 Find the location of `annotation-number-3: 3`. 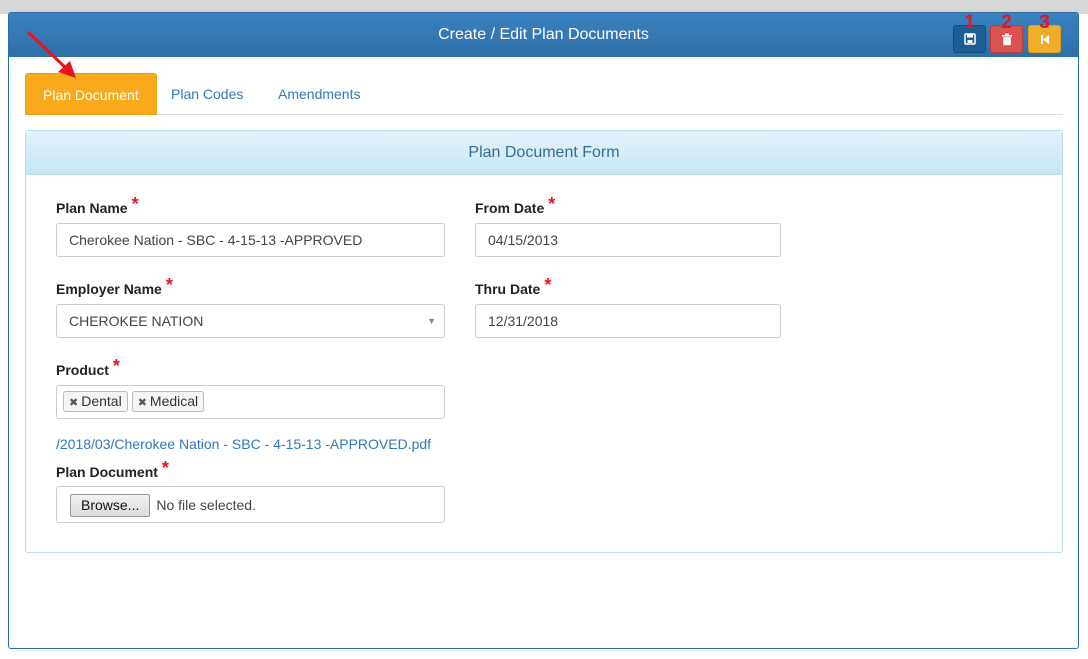

annotation-number-3: 3 is located at coordinates (1044, 22).